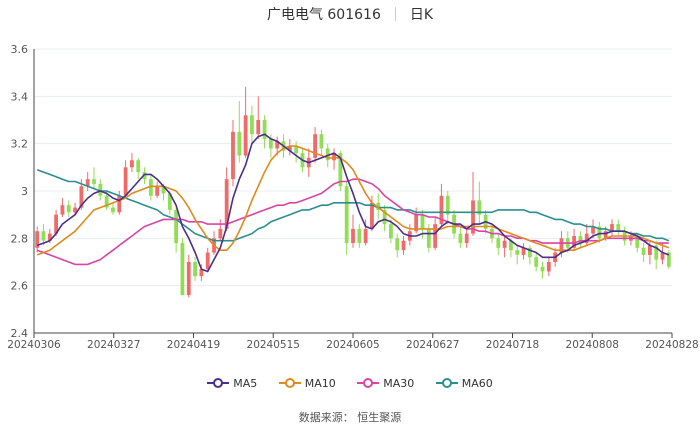 This screenshot has height=426, width=700. Describe the element at coordinates (20, 144) in the screenshot. I see `y-tick-label: 3.2` at that location.